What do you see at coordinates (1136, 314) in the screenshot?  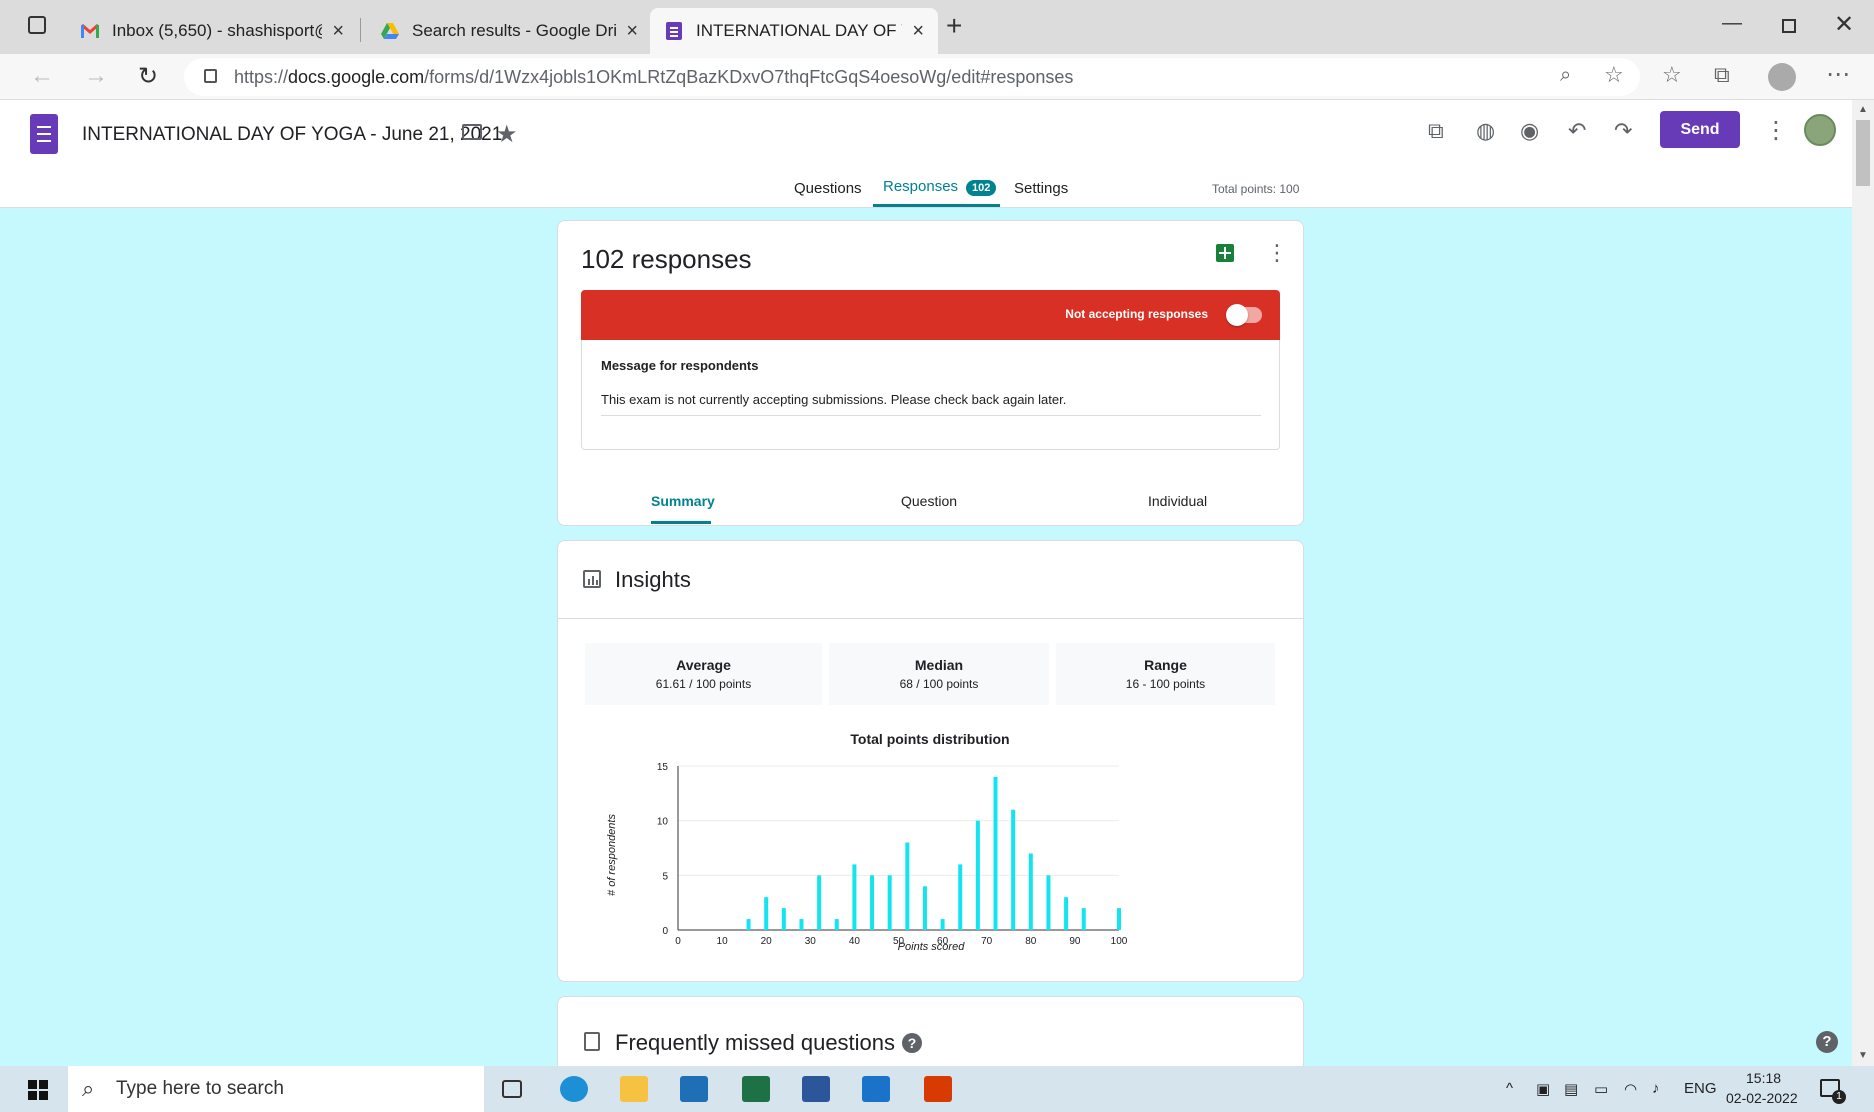 I see `accepting-responses-label: Not accepting responses` at bounding box center [1136, 314].